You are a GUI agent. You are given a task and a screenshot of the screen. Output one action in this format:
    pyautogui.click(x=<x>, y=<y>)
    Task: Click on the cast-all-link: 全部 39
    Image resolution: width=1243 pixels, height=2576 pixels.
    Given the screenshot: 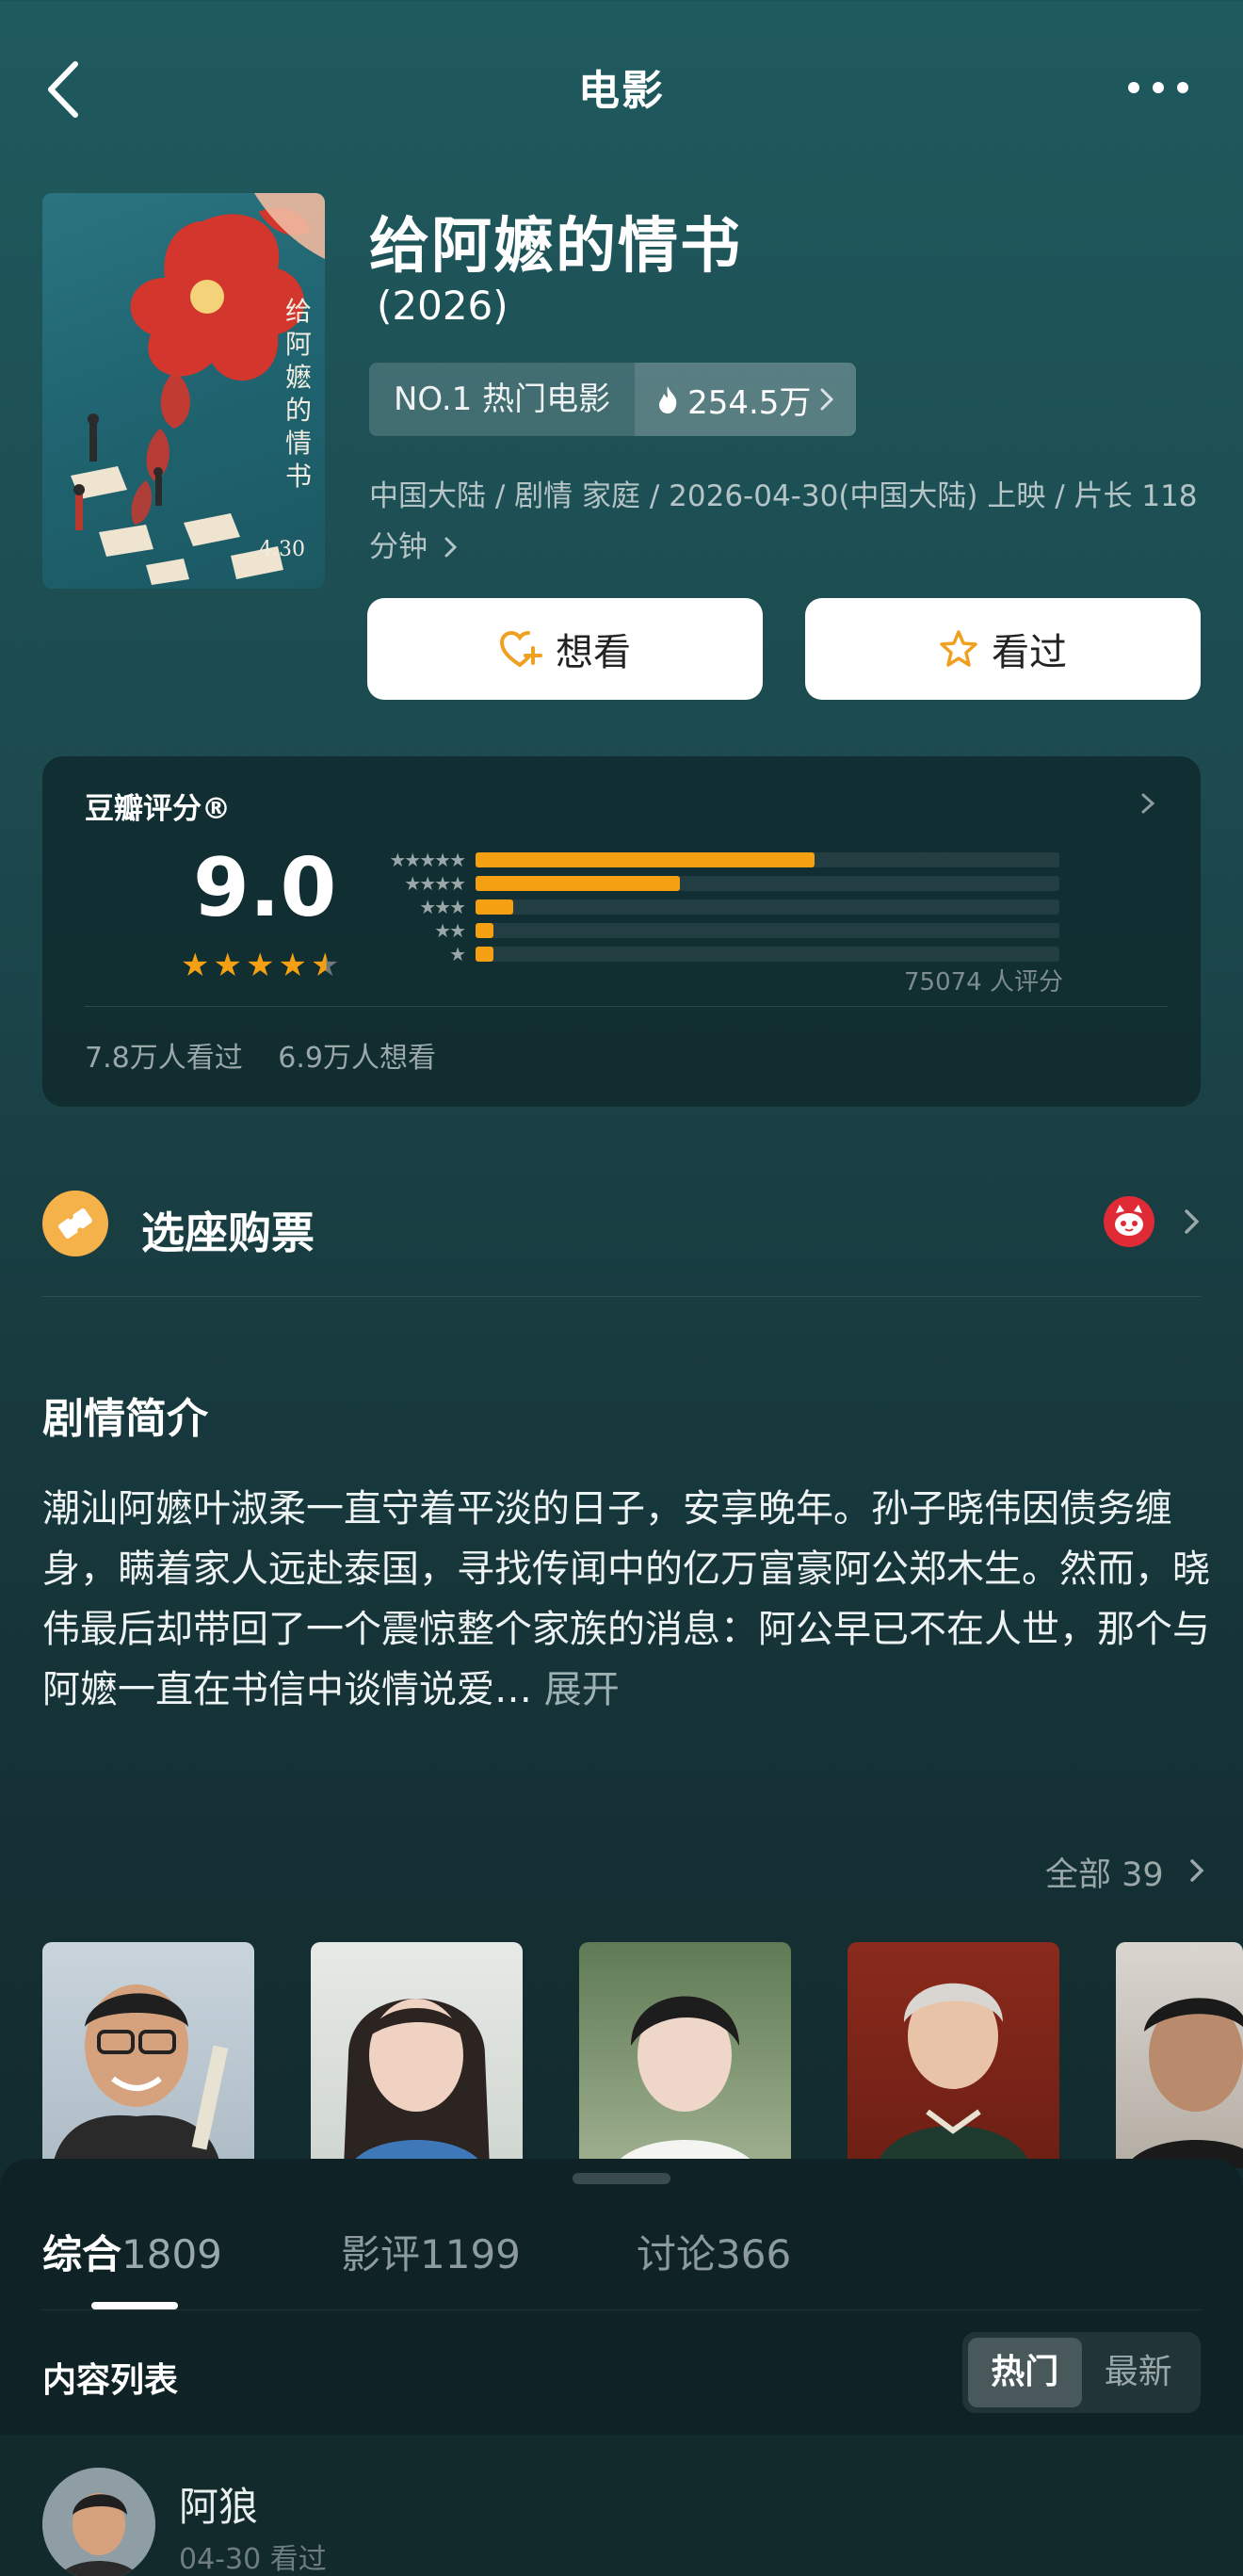 What is the action you would take?
    pyautogui.click(x=1105, y=1872)
    